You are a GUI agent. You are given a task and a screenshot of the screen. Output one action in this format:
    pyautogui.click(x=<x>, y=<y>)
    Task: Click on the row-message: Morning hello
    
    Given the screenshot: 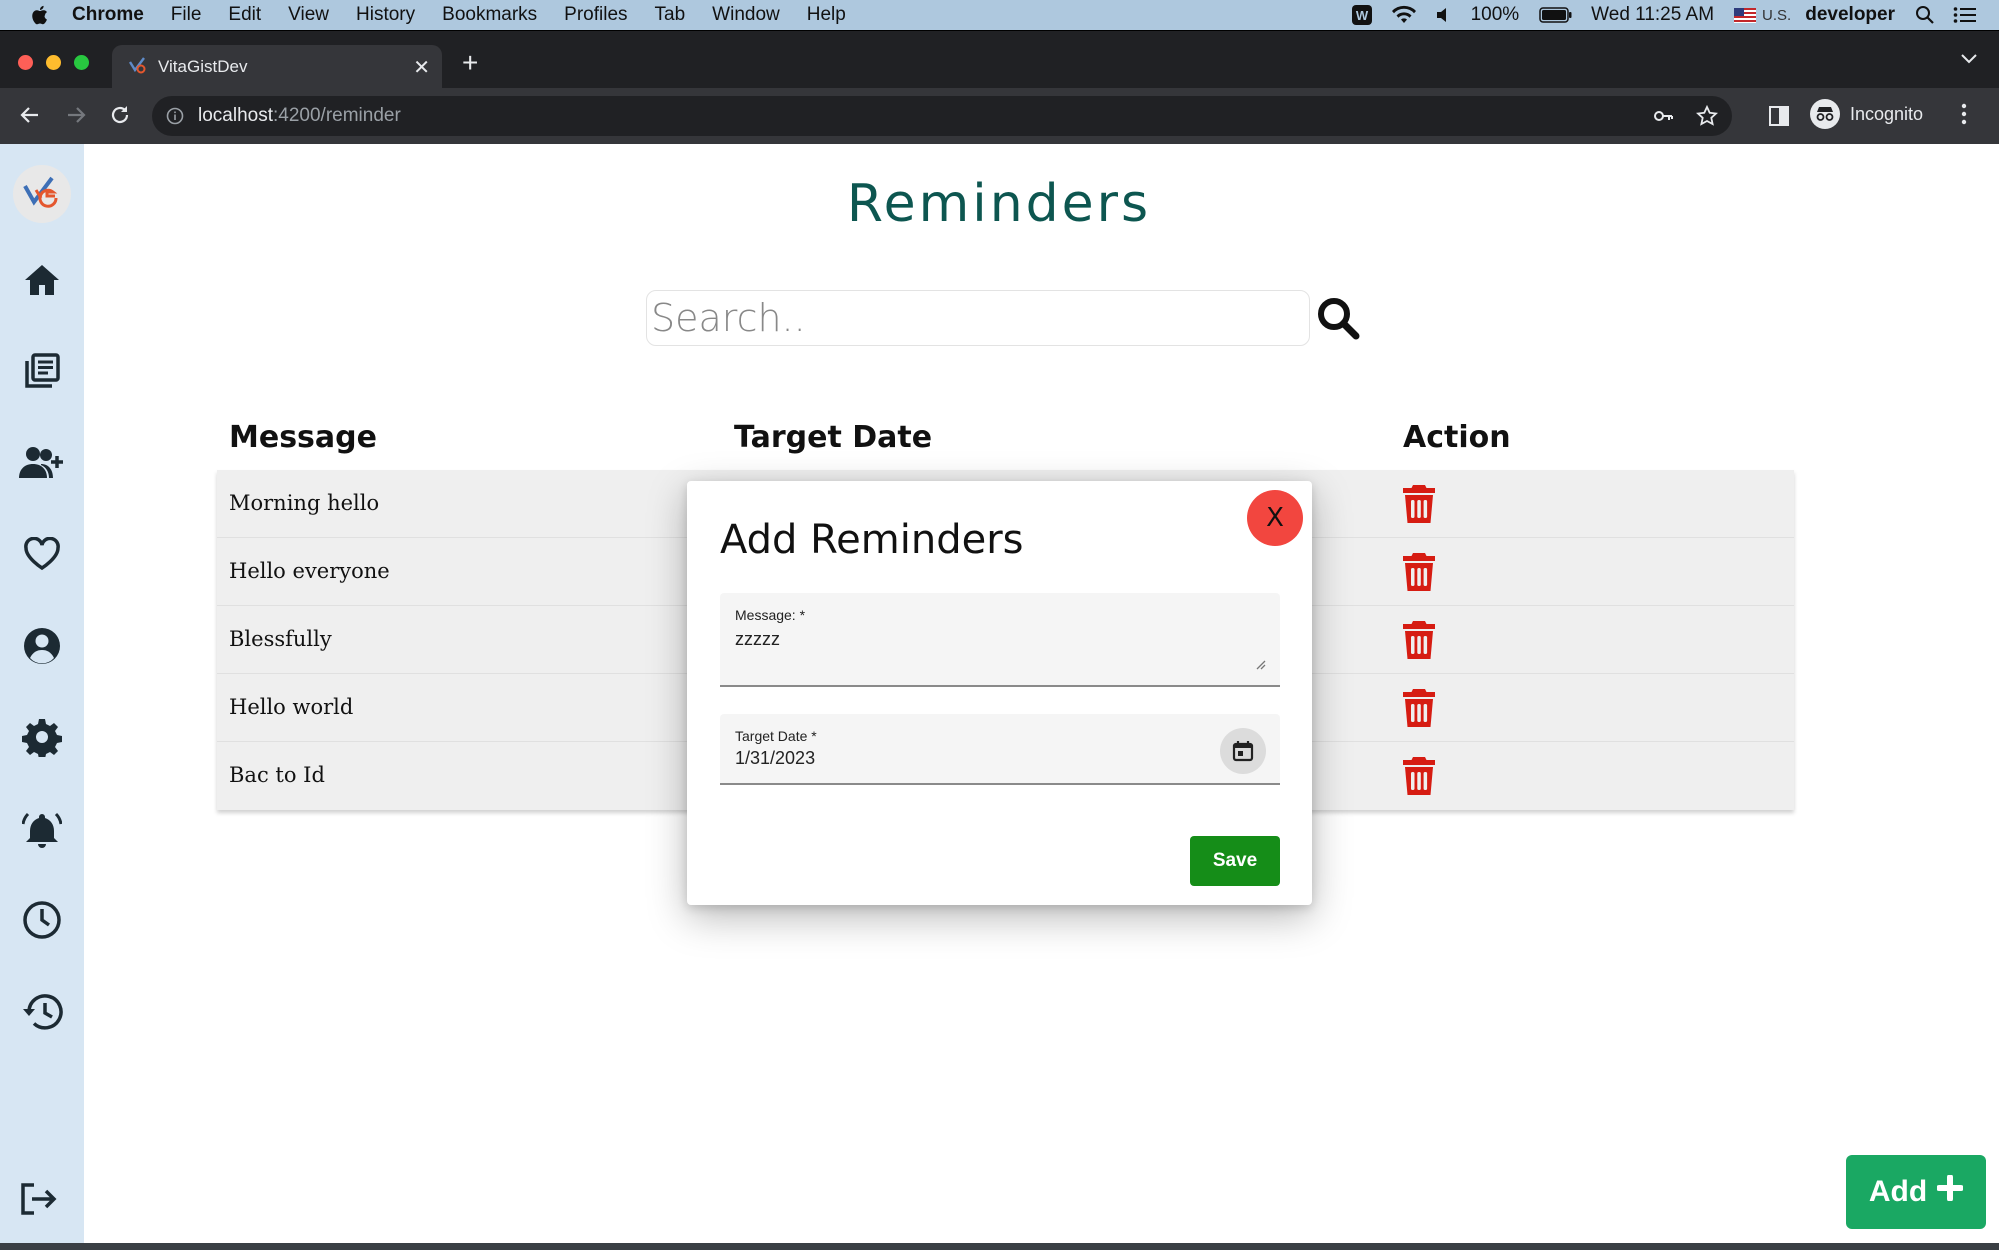 What is the action you would take?
    pyautogui.click(x=304, y=503)
    